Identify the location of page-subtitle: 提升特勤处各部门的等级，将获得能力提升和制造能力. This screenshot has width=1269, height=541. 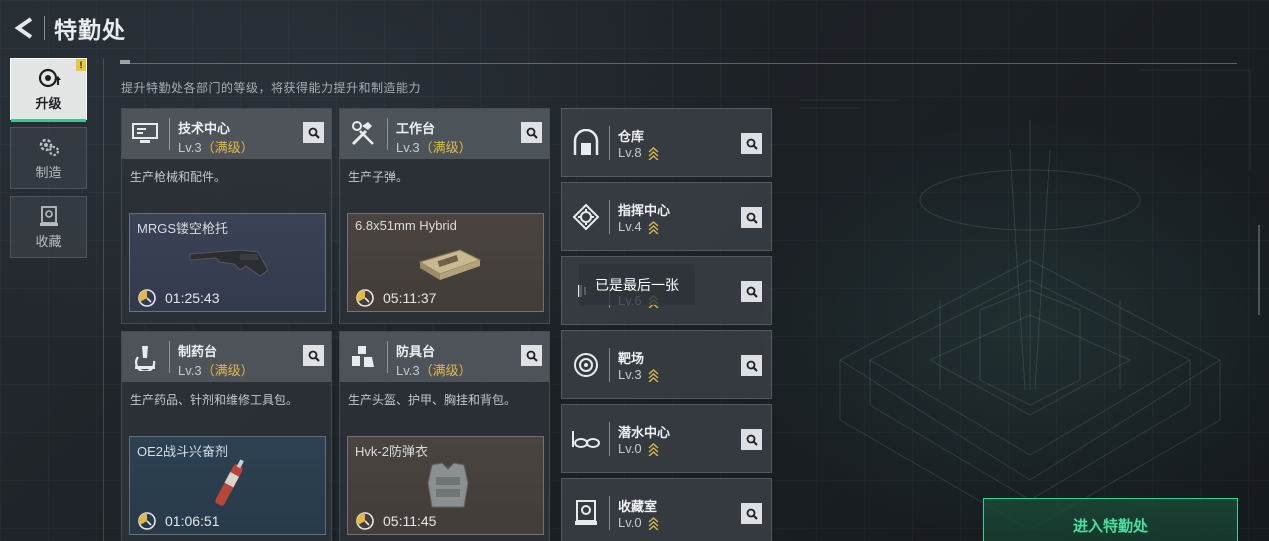
(271, 88).